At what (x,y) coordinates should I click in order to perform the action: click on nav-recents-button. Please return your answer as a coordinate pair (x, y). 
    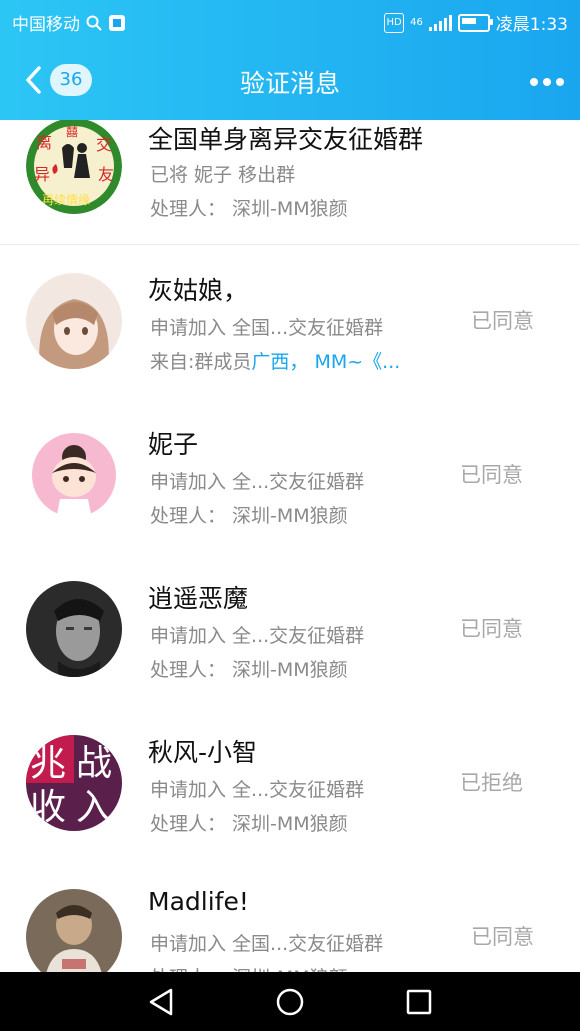
    Looking at the image, I should click on (419, 1002).